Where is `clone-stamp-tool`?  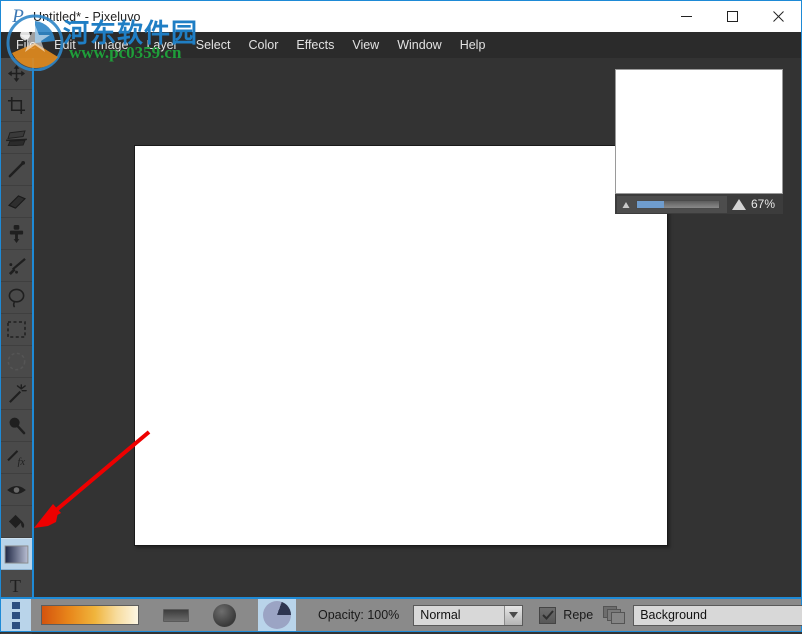
clone-stamp-tool is located at coordinates (16, 234).